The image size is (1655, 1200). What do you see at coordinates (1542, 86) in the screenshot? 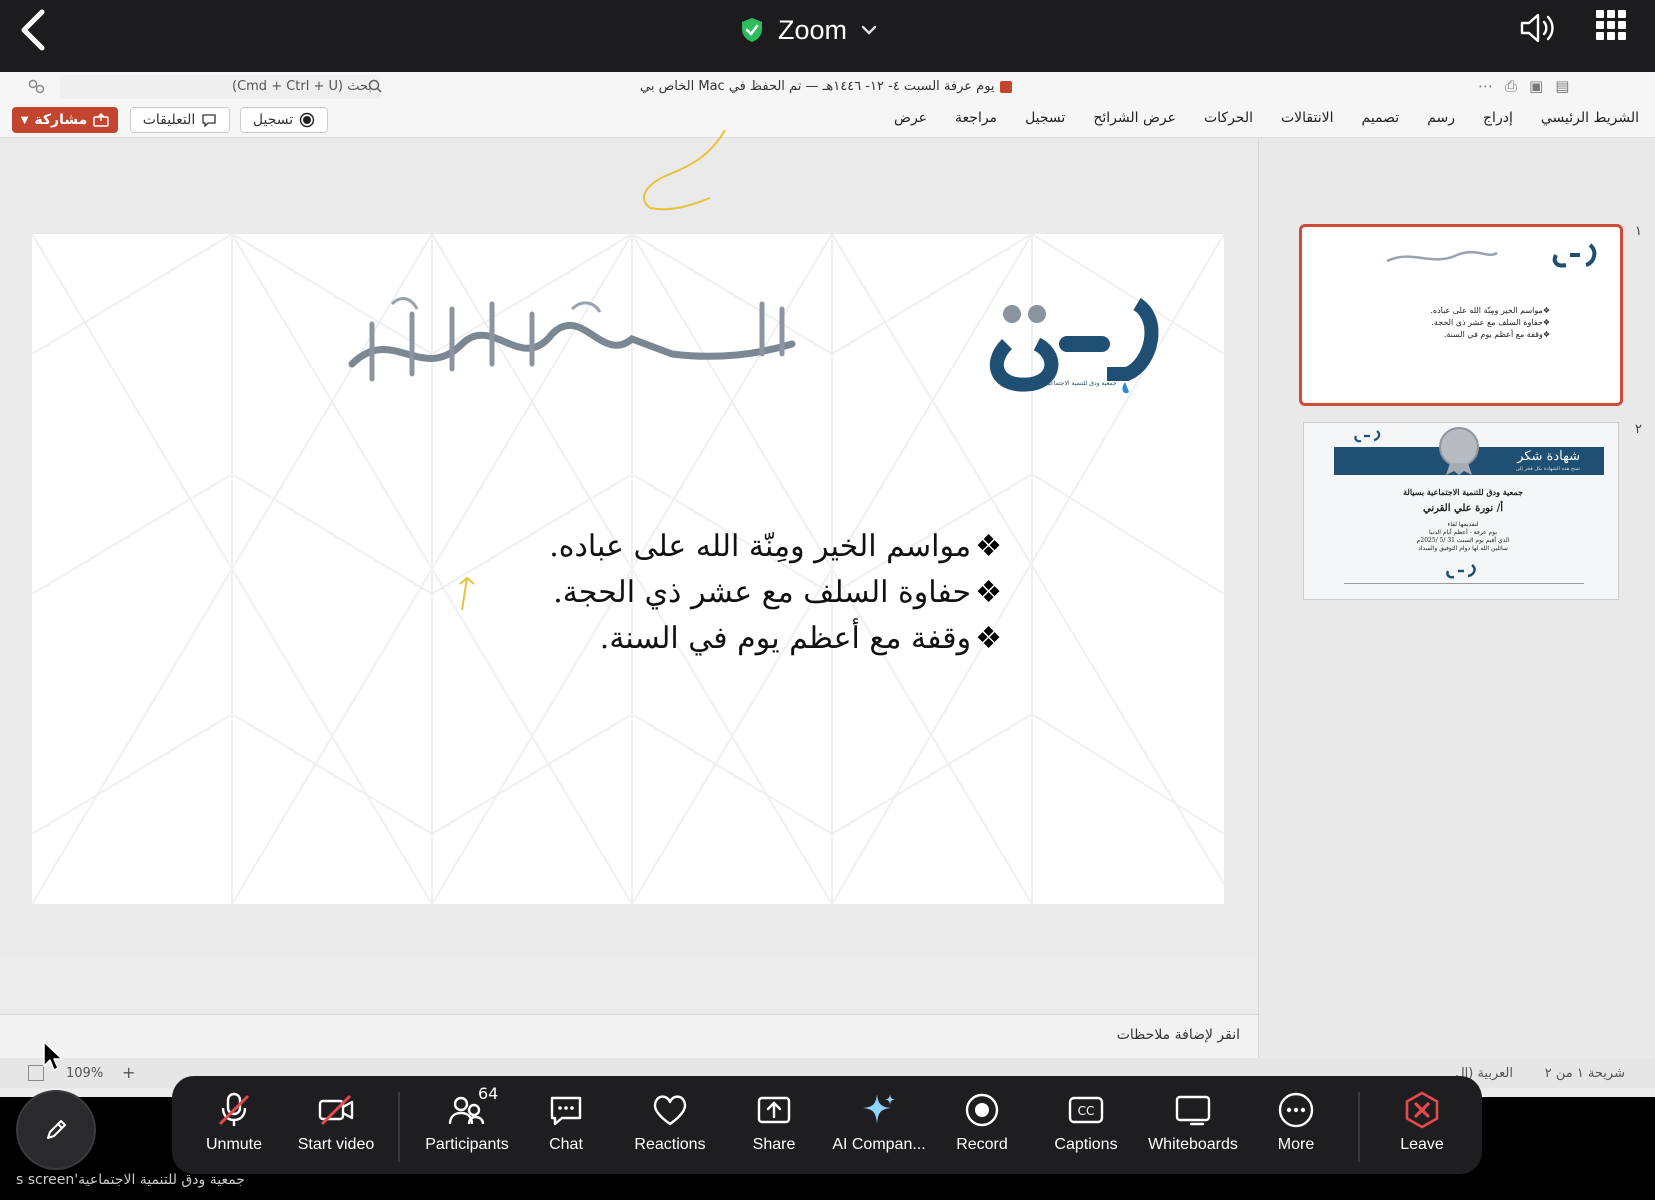
I see `save-icon: ▣` at bounding box center [1542, 86].